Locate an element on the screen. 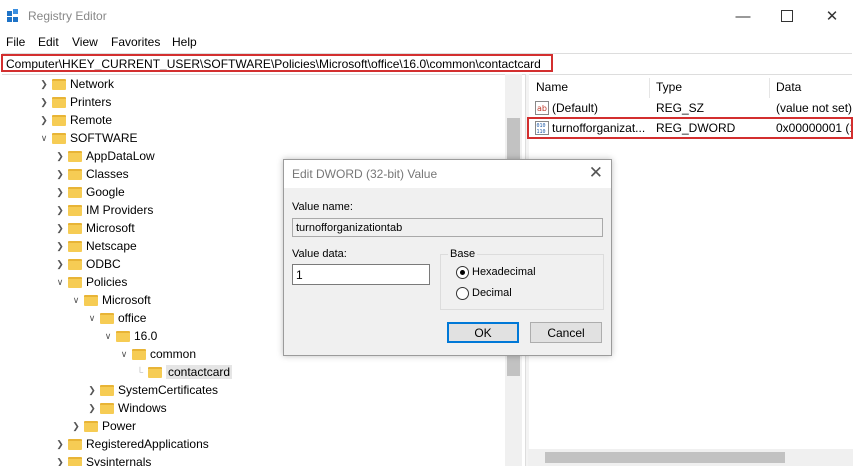 The image size is (853, 466). menu-bar: File Edit View Favorites Help is located at coordinates (426, 42).